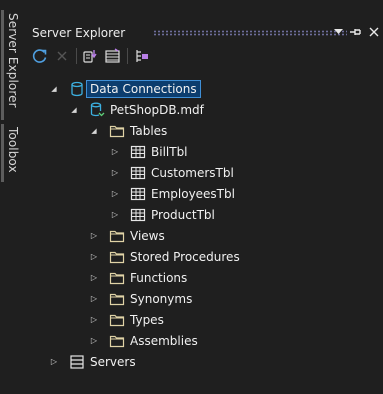 Image resolution: width=383 pixels, height=394 pixels. Describe the element at coordinates (143, 88) in the screenshot. I see `tree-item-label: Data Connections` at that location.